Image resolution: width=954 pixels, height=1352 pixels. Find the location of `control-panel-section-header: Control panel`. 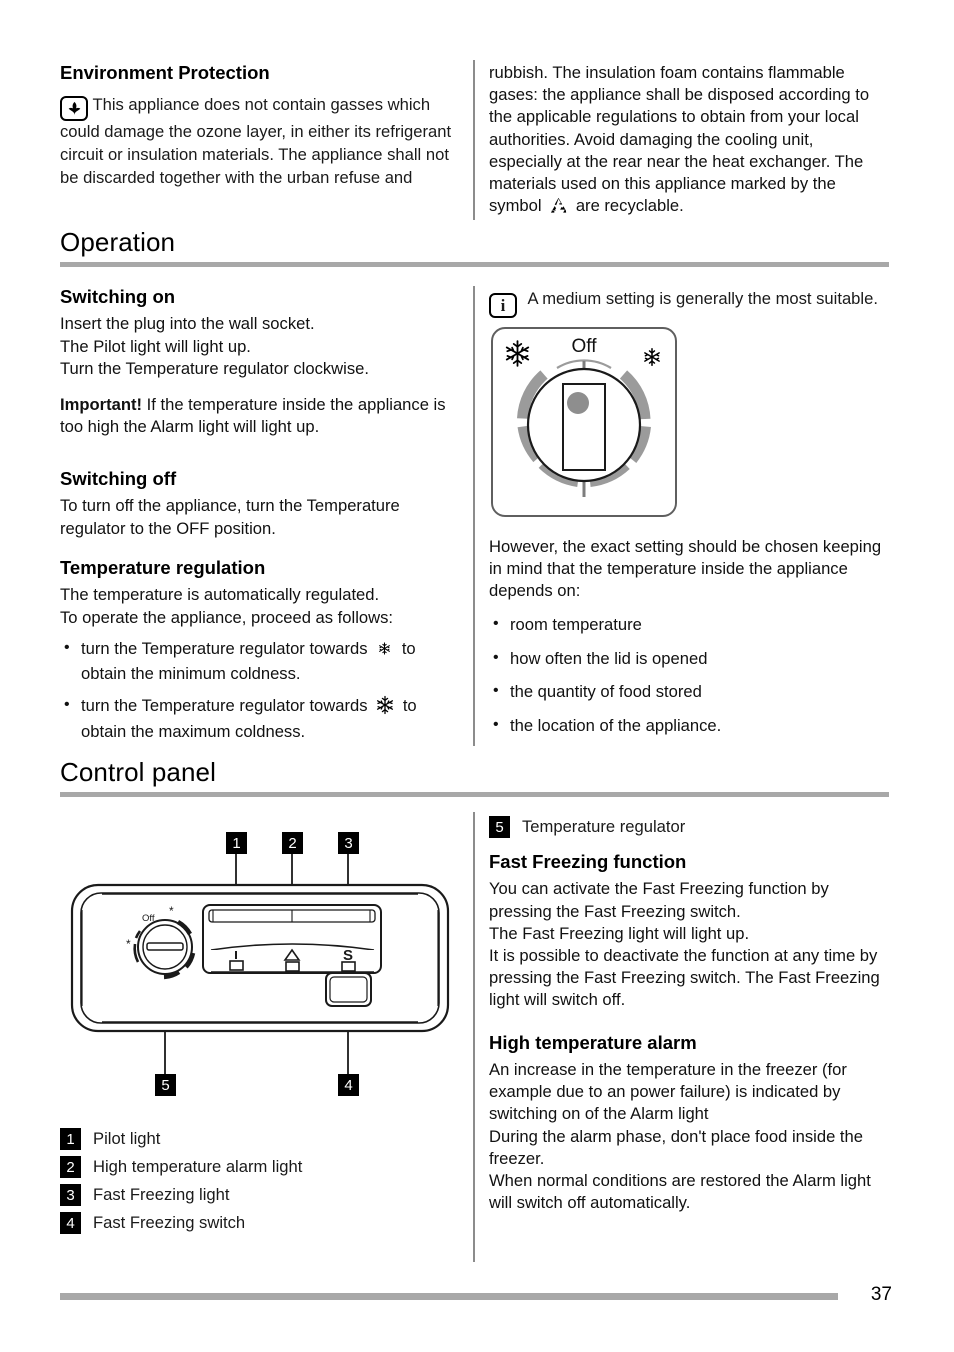

control-panel-section-header: Control panel is located at coordinates (474, 777).